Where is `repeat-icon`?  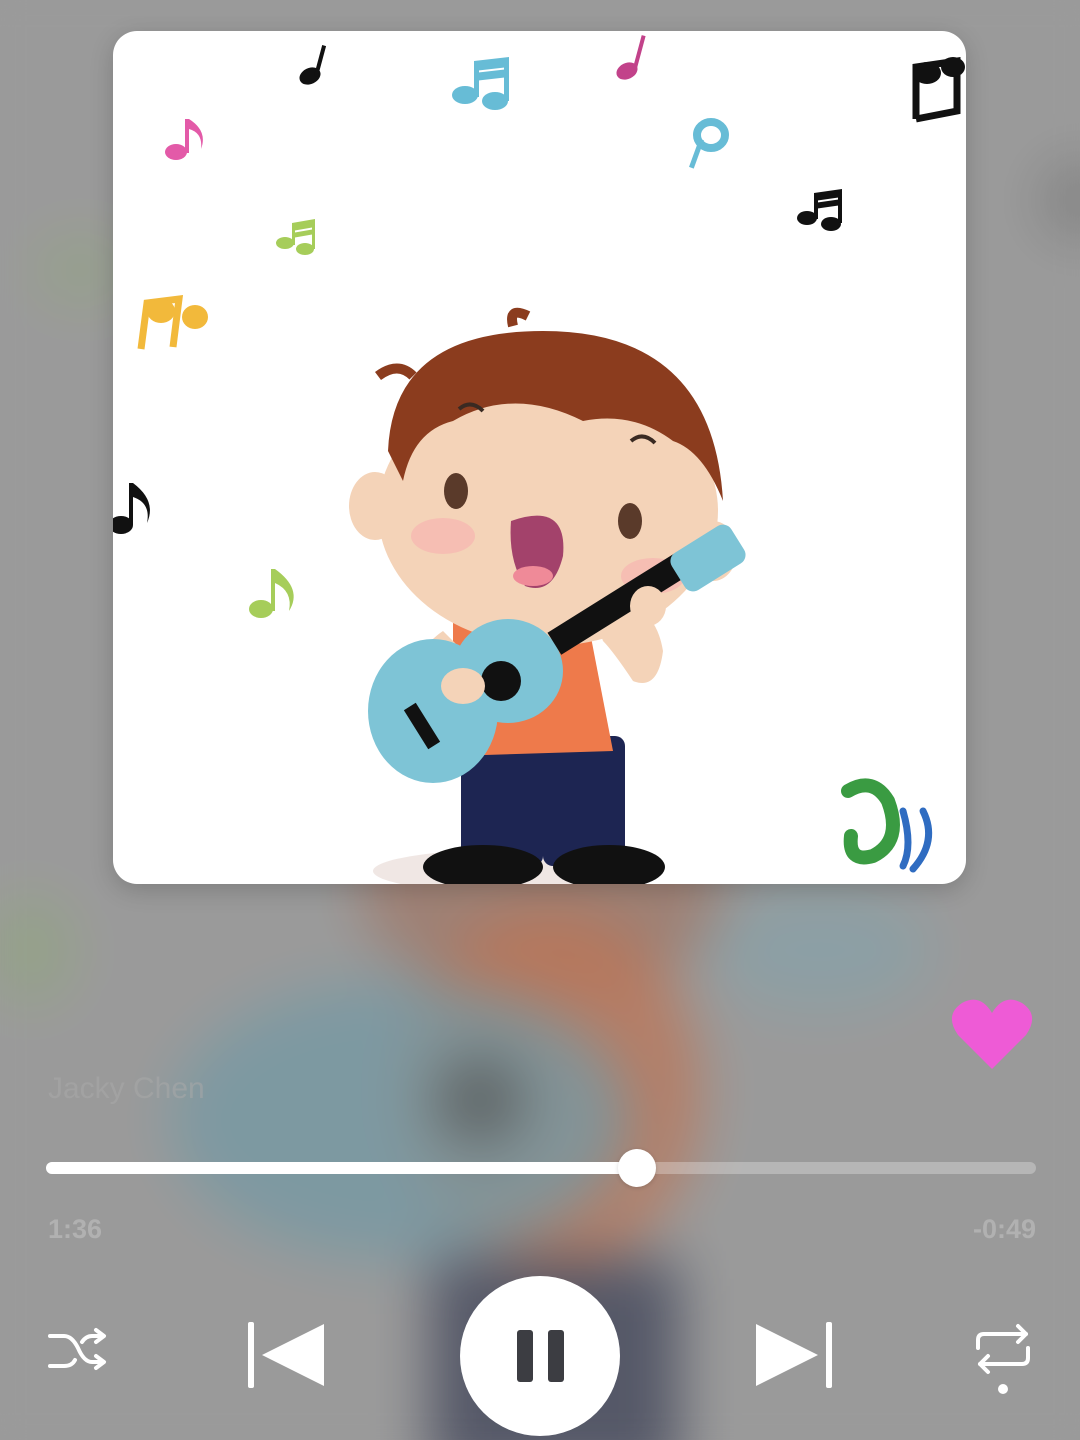 repeat-icon is located at coordinates (1003, 1359).